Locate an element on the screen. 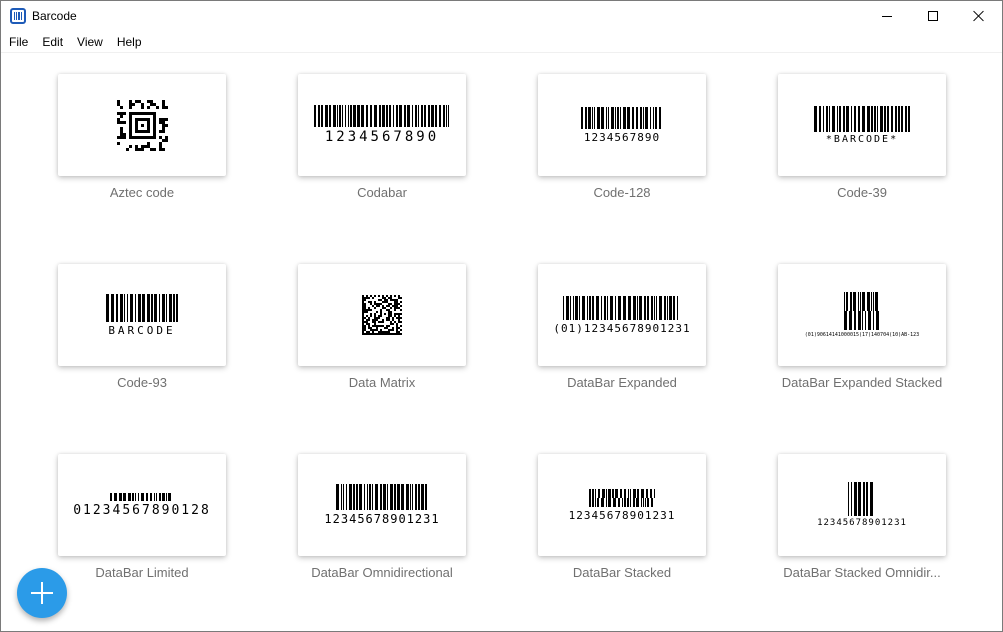 The height and width of the screenshot is (632, 1003). menu-edit: Edit is located at coordinates (52, 42).